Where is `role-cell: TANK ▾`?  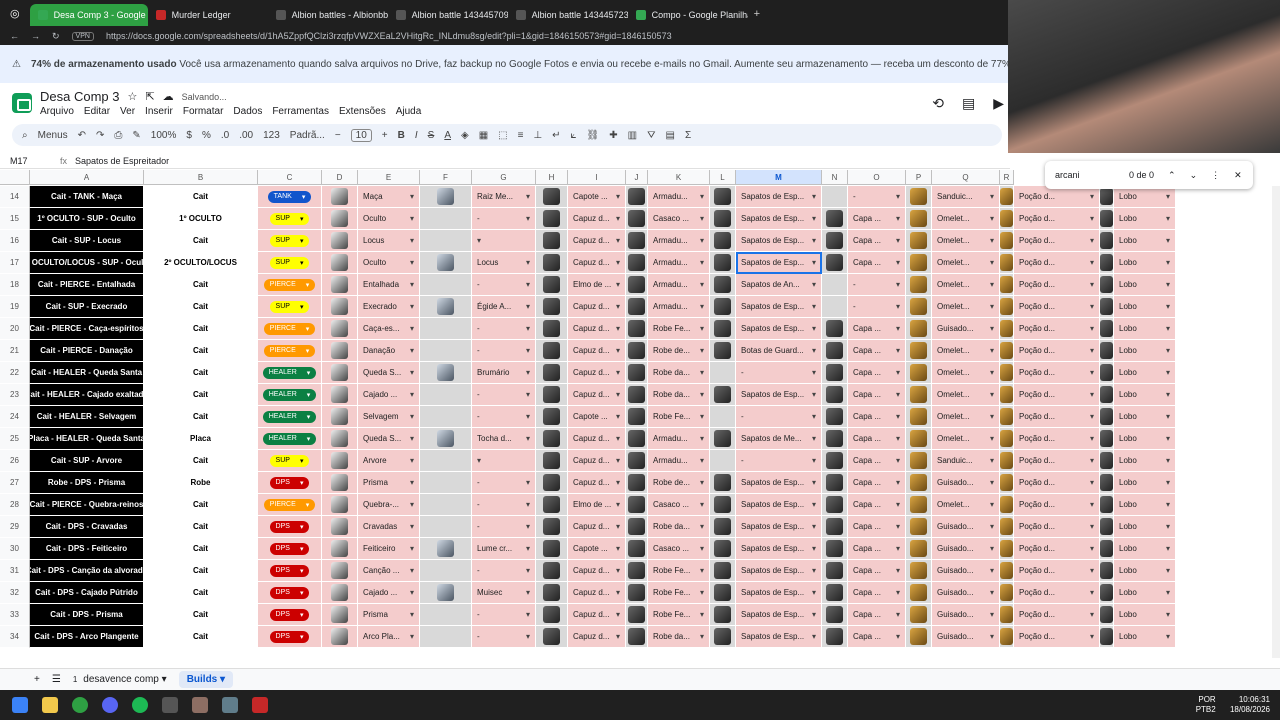 role-cell: TANK ▾ is located at coordinates (290, 197).